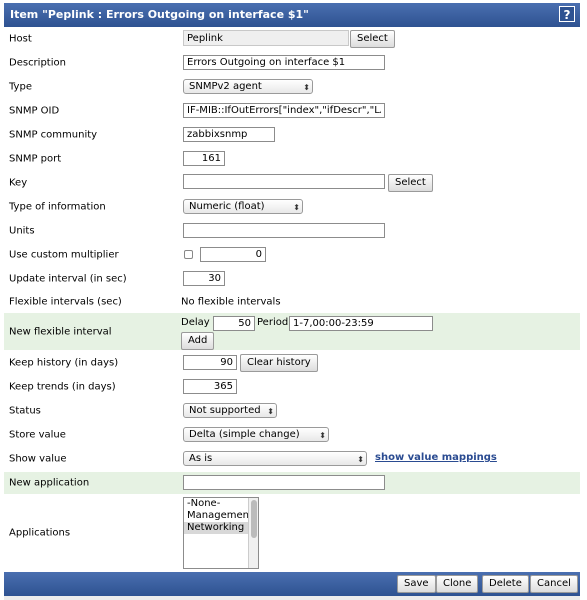  Describe the element at coordinates (49, 483) in the screenshot. I see `new-application-label: New application` at that location.